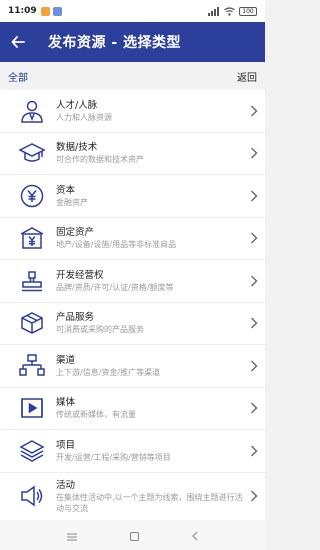 This screenshot has width=320, height=550. Describe the element at coordinates (75, 233) in the screenshot. I see `item-title: 固定资产` at that location.